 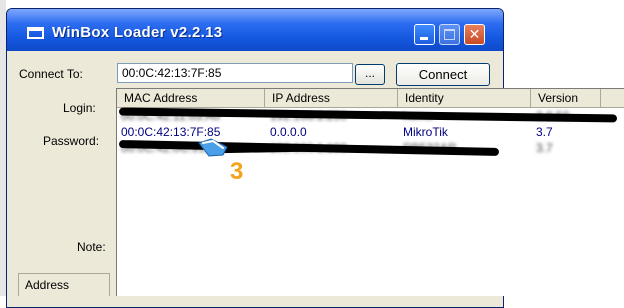 What do you see at coordinates (79, 108) in the screenshot?
I see `login-label: Login:` at bounding box center [79, 108].